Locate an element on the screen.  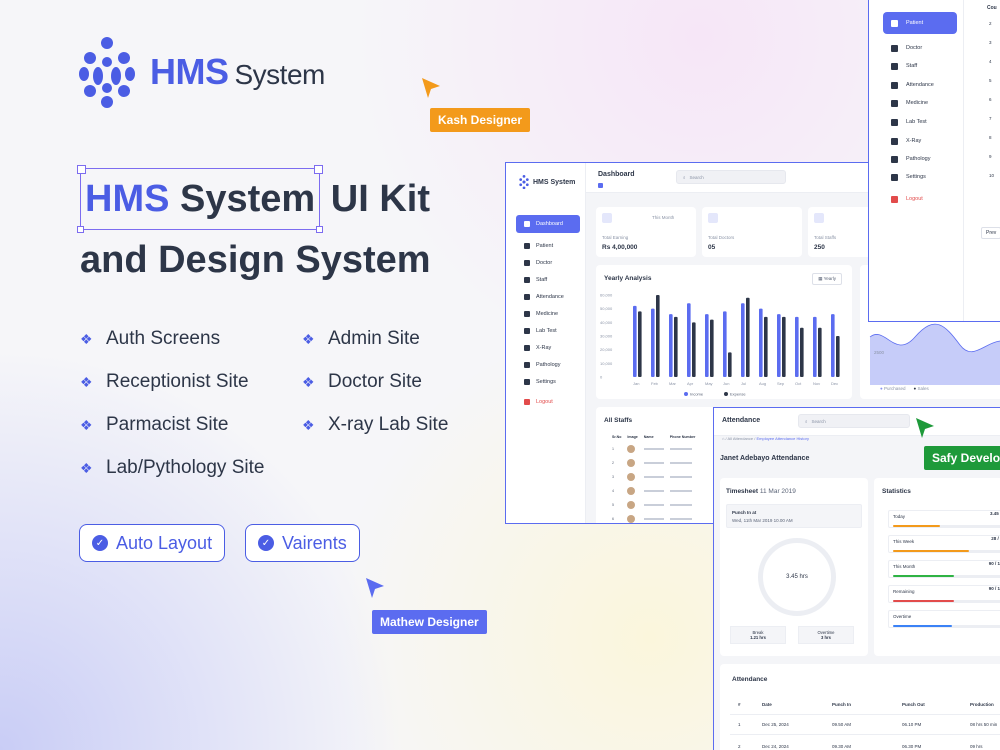
x-tick-label: Oct is located at coordinates (798, 383).